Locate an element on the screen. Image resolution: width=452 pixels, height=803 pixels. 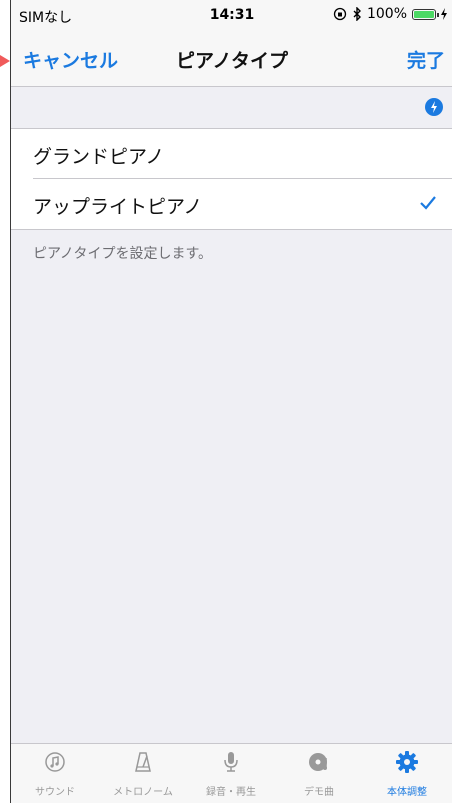
metronome-icon is located at coordinates (143, 762).